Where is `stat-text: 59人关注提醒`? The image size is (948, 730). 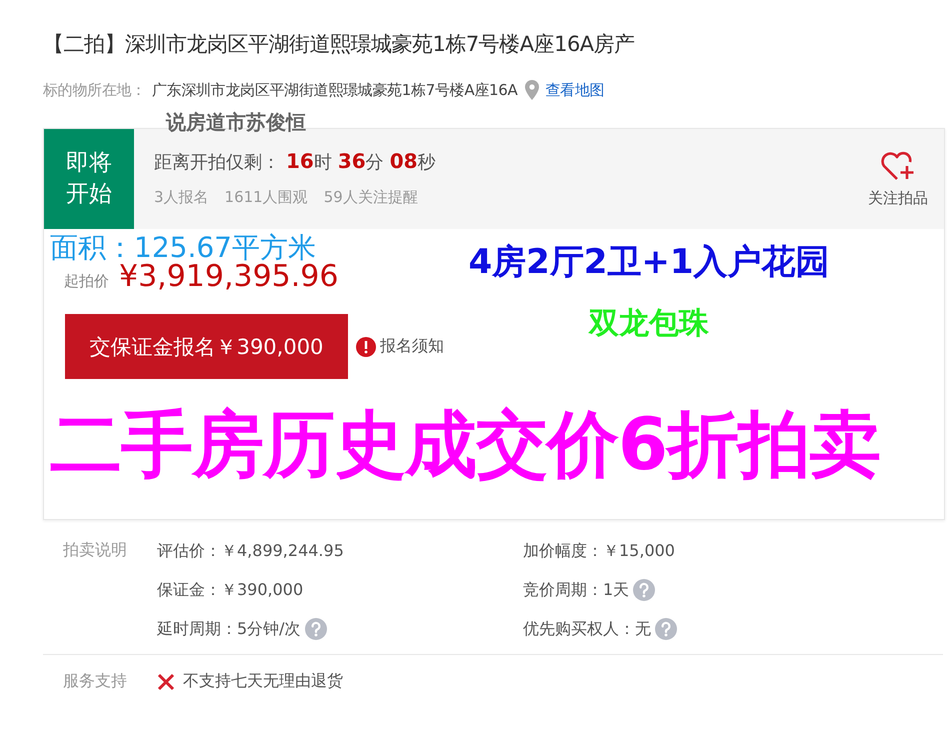
stat-text: 59人关注提醒 is located at coordinates (371, 197).